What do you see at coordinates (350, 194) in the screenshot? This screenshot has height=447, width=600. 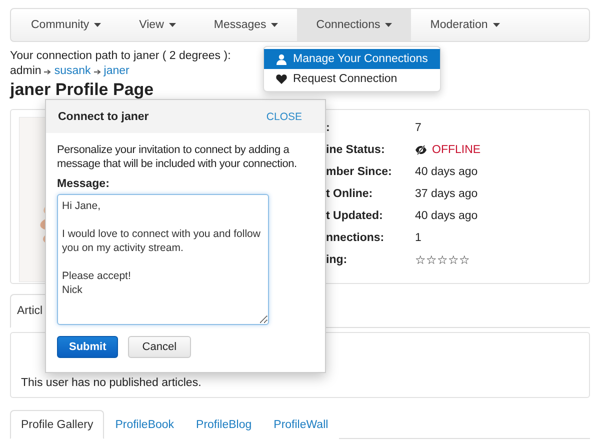 I see `stat-label: t Online:` at bounding box center [350, 194].